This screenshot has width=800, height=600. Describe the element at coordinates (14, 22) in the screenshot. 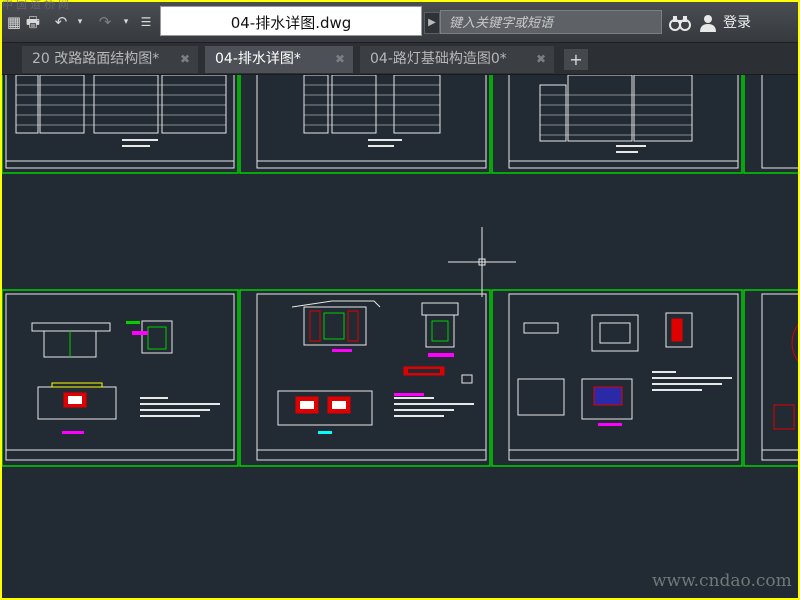

I see `app-menu-icon: ▦` at that location.